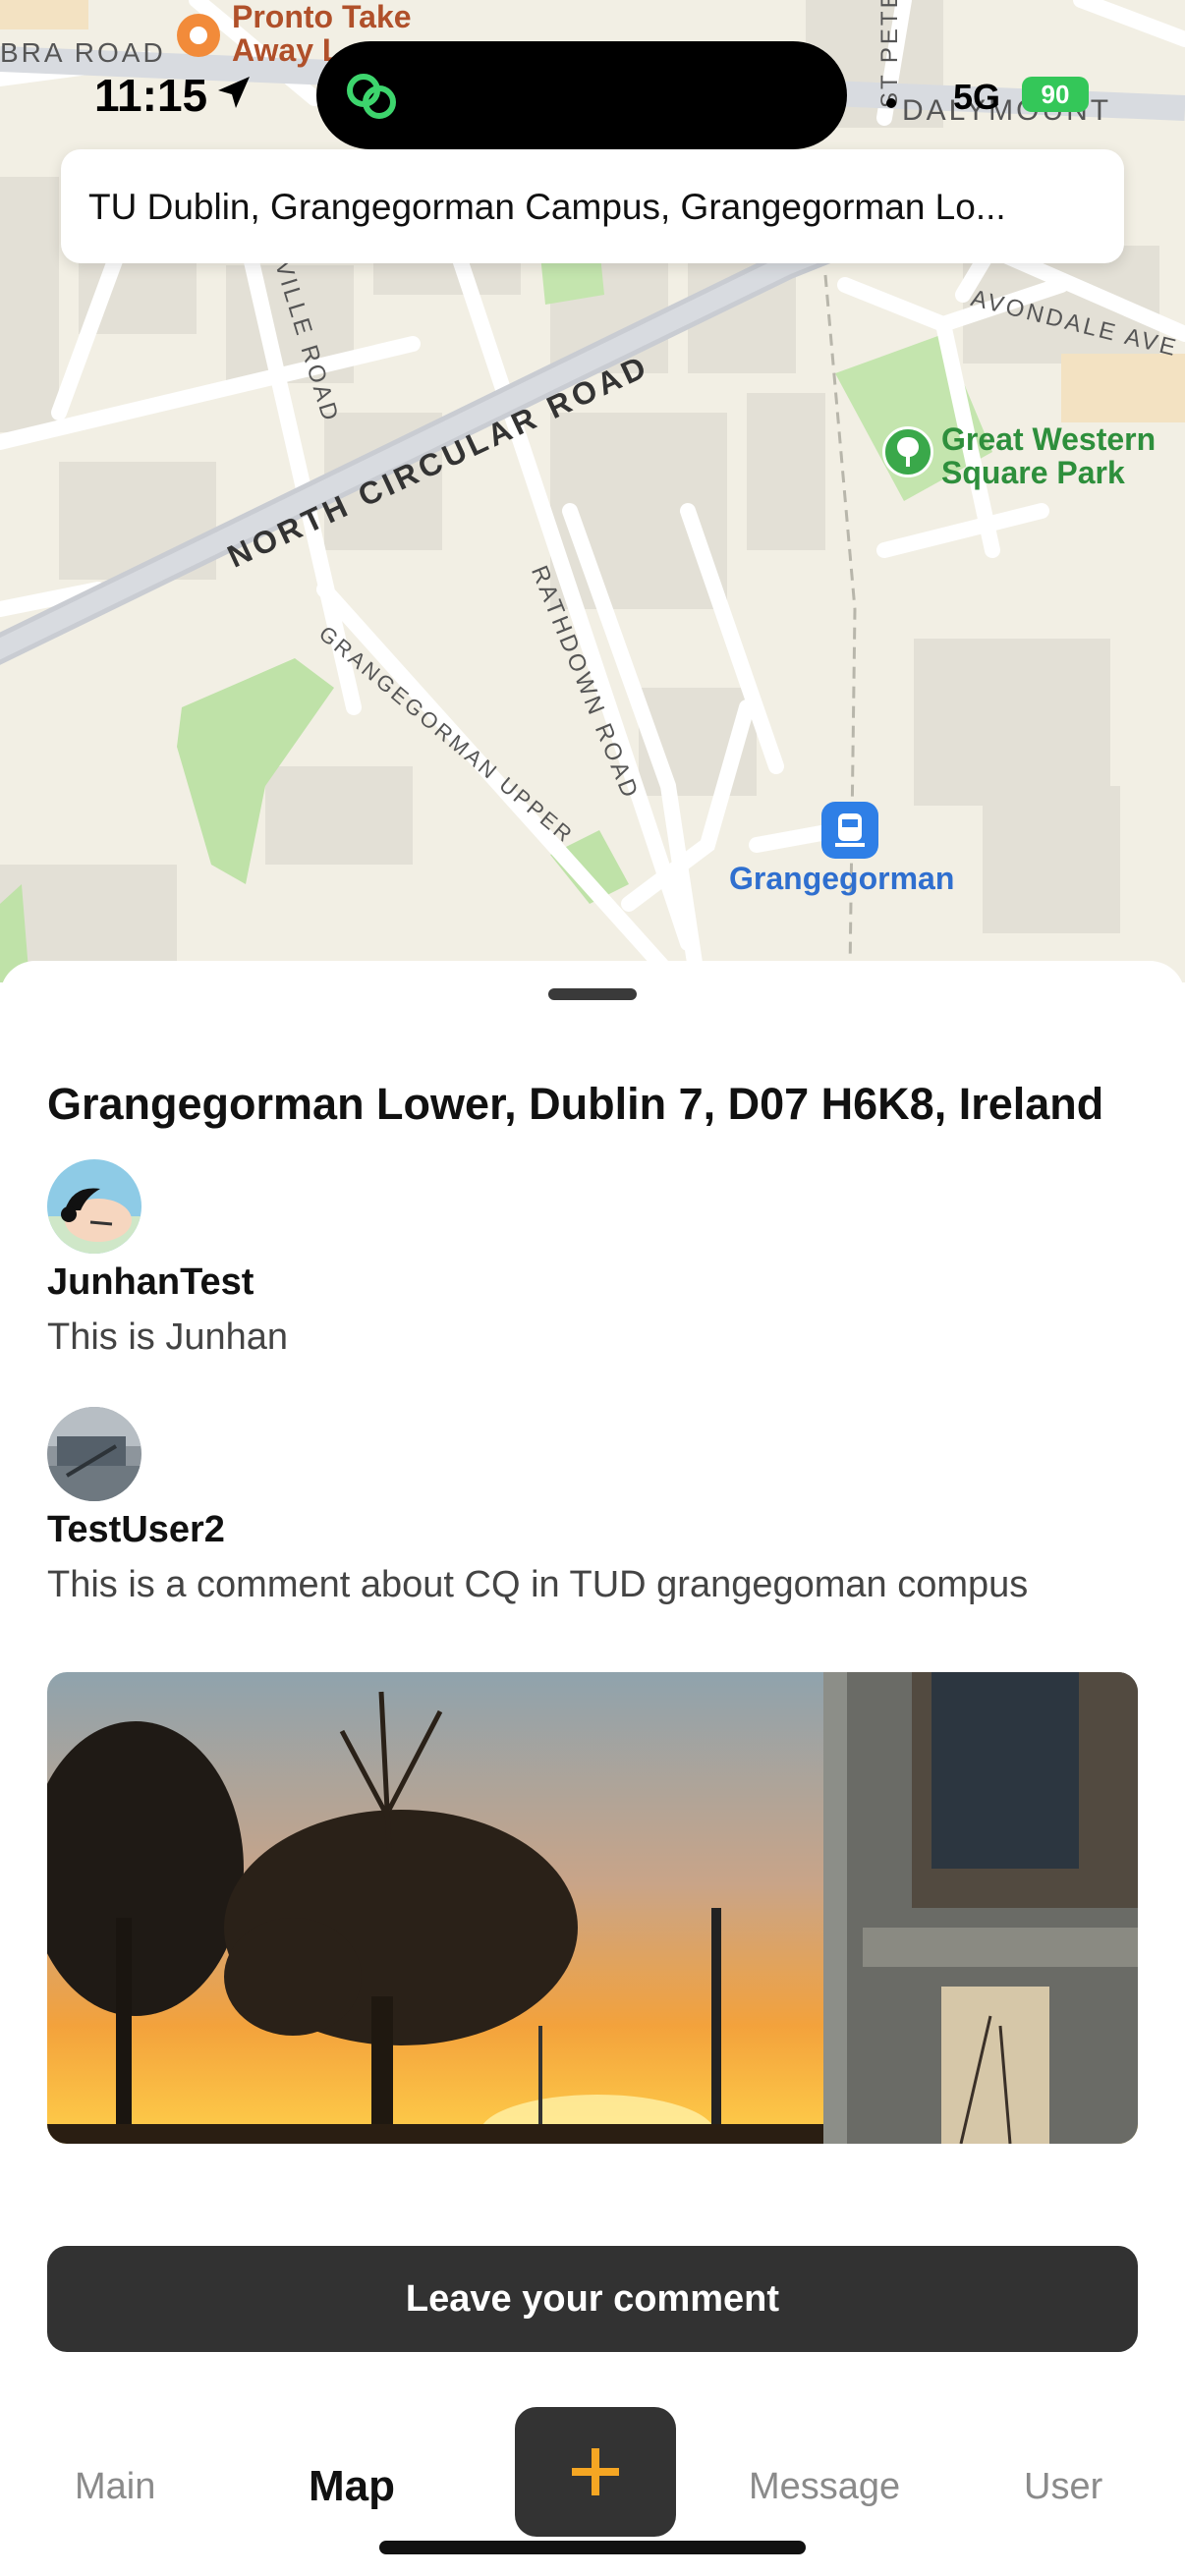 This screenshot has height=2576, width=1185. Describe the element at coordinates (581, 95) in the screenshot. I see `dynamic-island` at that location.